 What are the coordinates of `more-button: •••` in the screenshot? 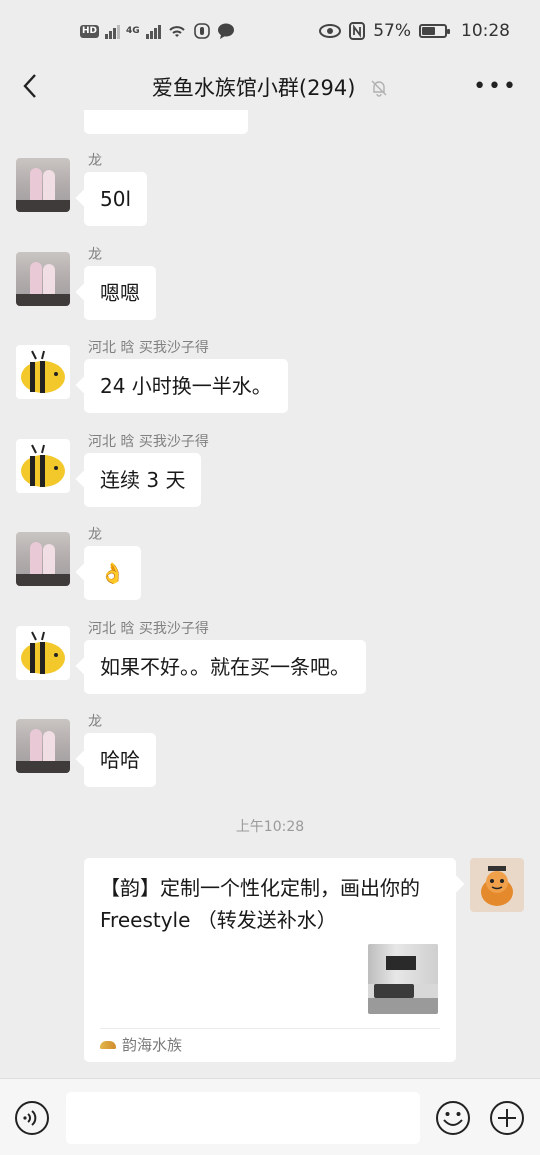 It's located at (495, 86).